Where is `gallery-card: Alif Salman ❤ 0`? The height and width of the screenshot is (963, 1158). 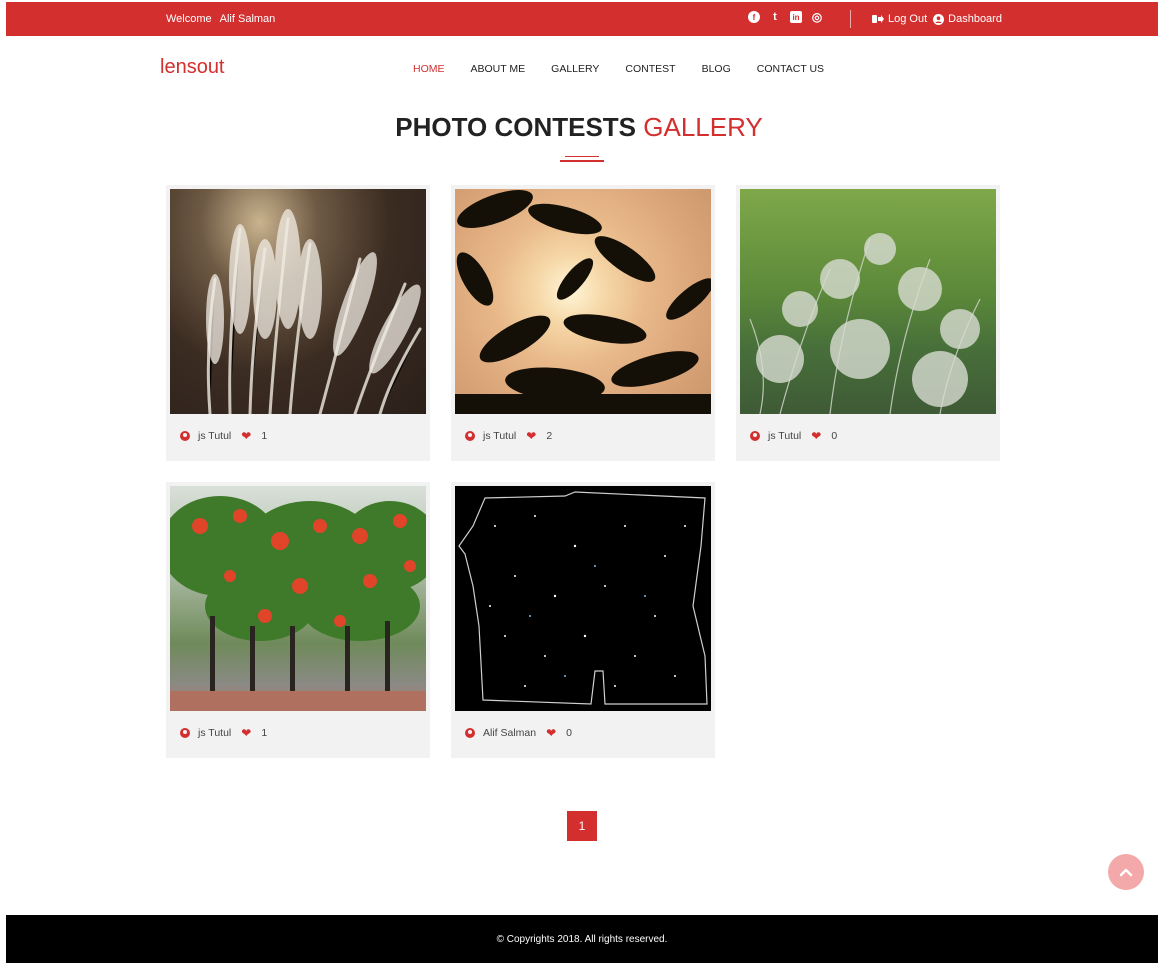
gallery-card: Alif Salman ❤ 0 is located at coordinates (583, 620).